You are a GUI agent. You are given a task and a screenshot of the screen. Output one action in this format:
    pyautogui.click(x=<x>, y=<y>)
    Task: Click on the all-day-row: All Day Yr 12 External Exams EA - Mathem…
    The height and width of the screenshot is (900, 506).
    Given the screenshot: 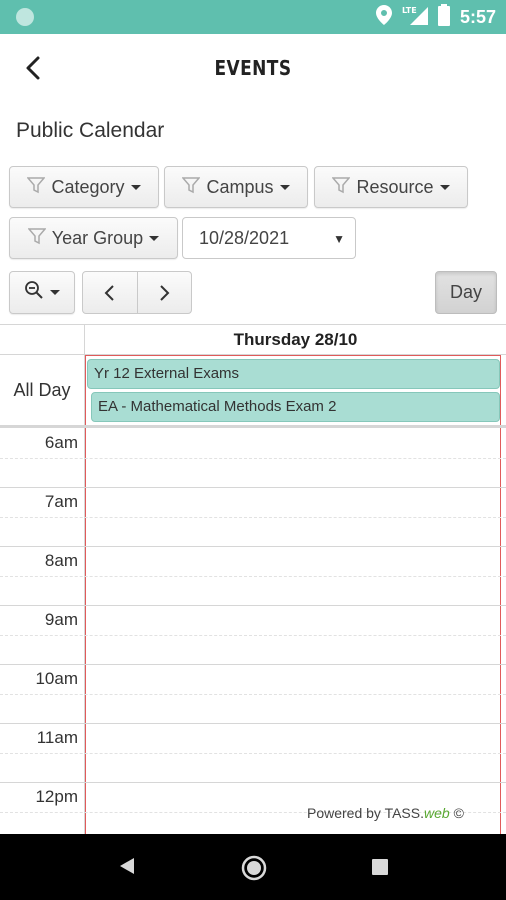 What is the action you would take?
    pyautogui.click(x=253, y=391)
    